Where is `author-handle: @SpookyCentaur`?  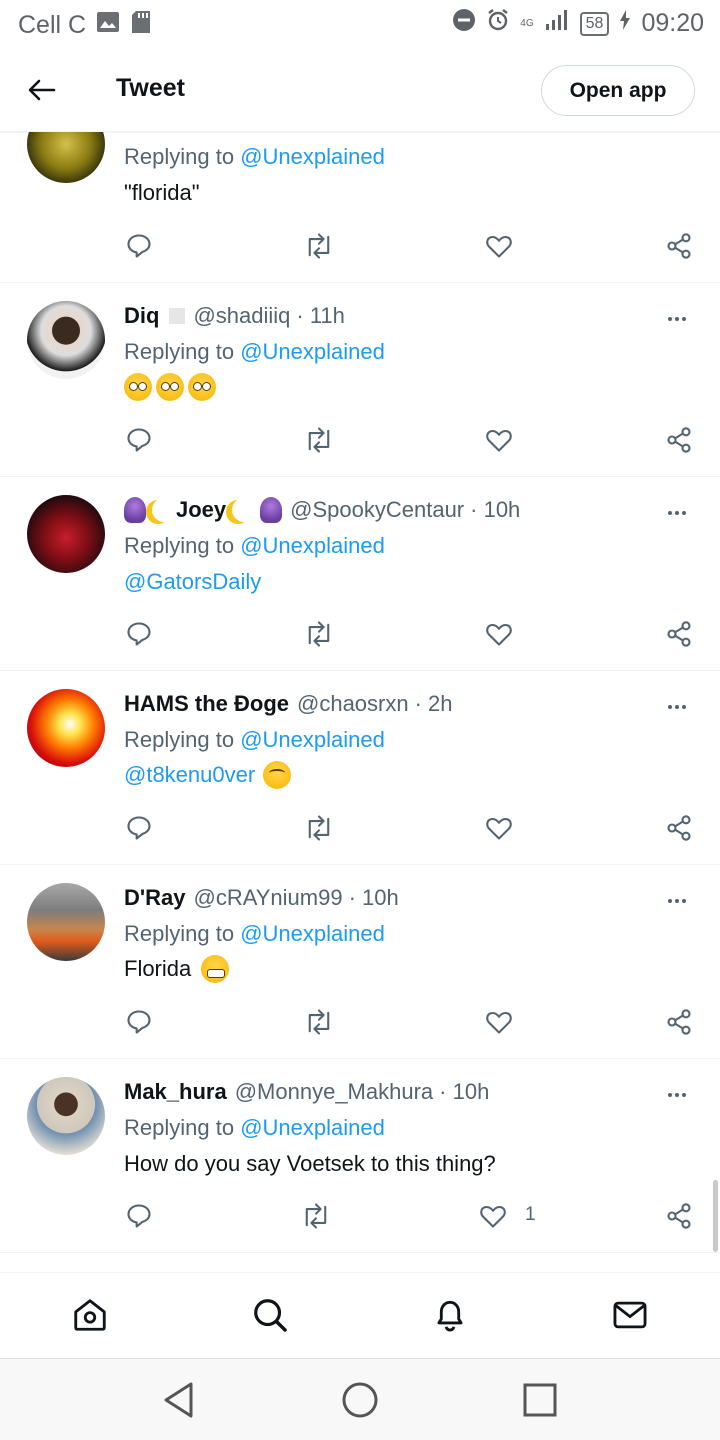 author-handle: @SpookyCentaur is located at coordinates (377, 510).